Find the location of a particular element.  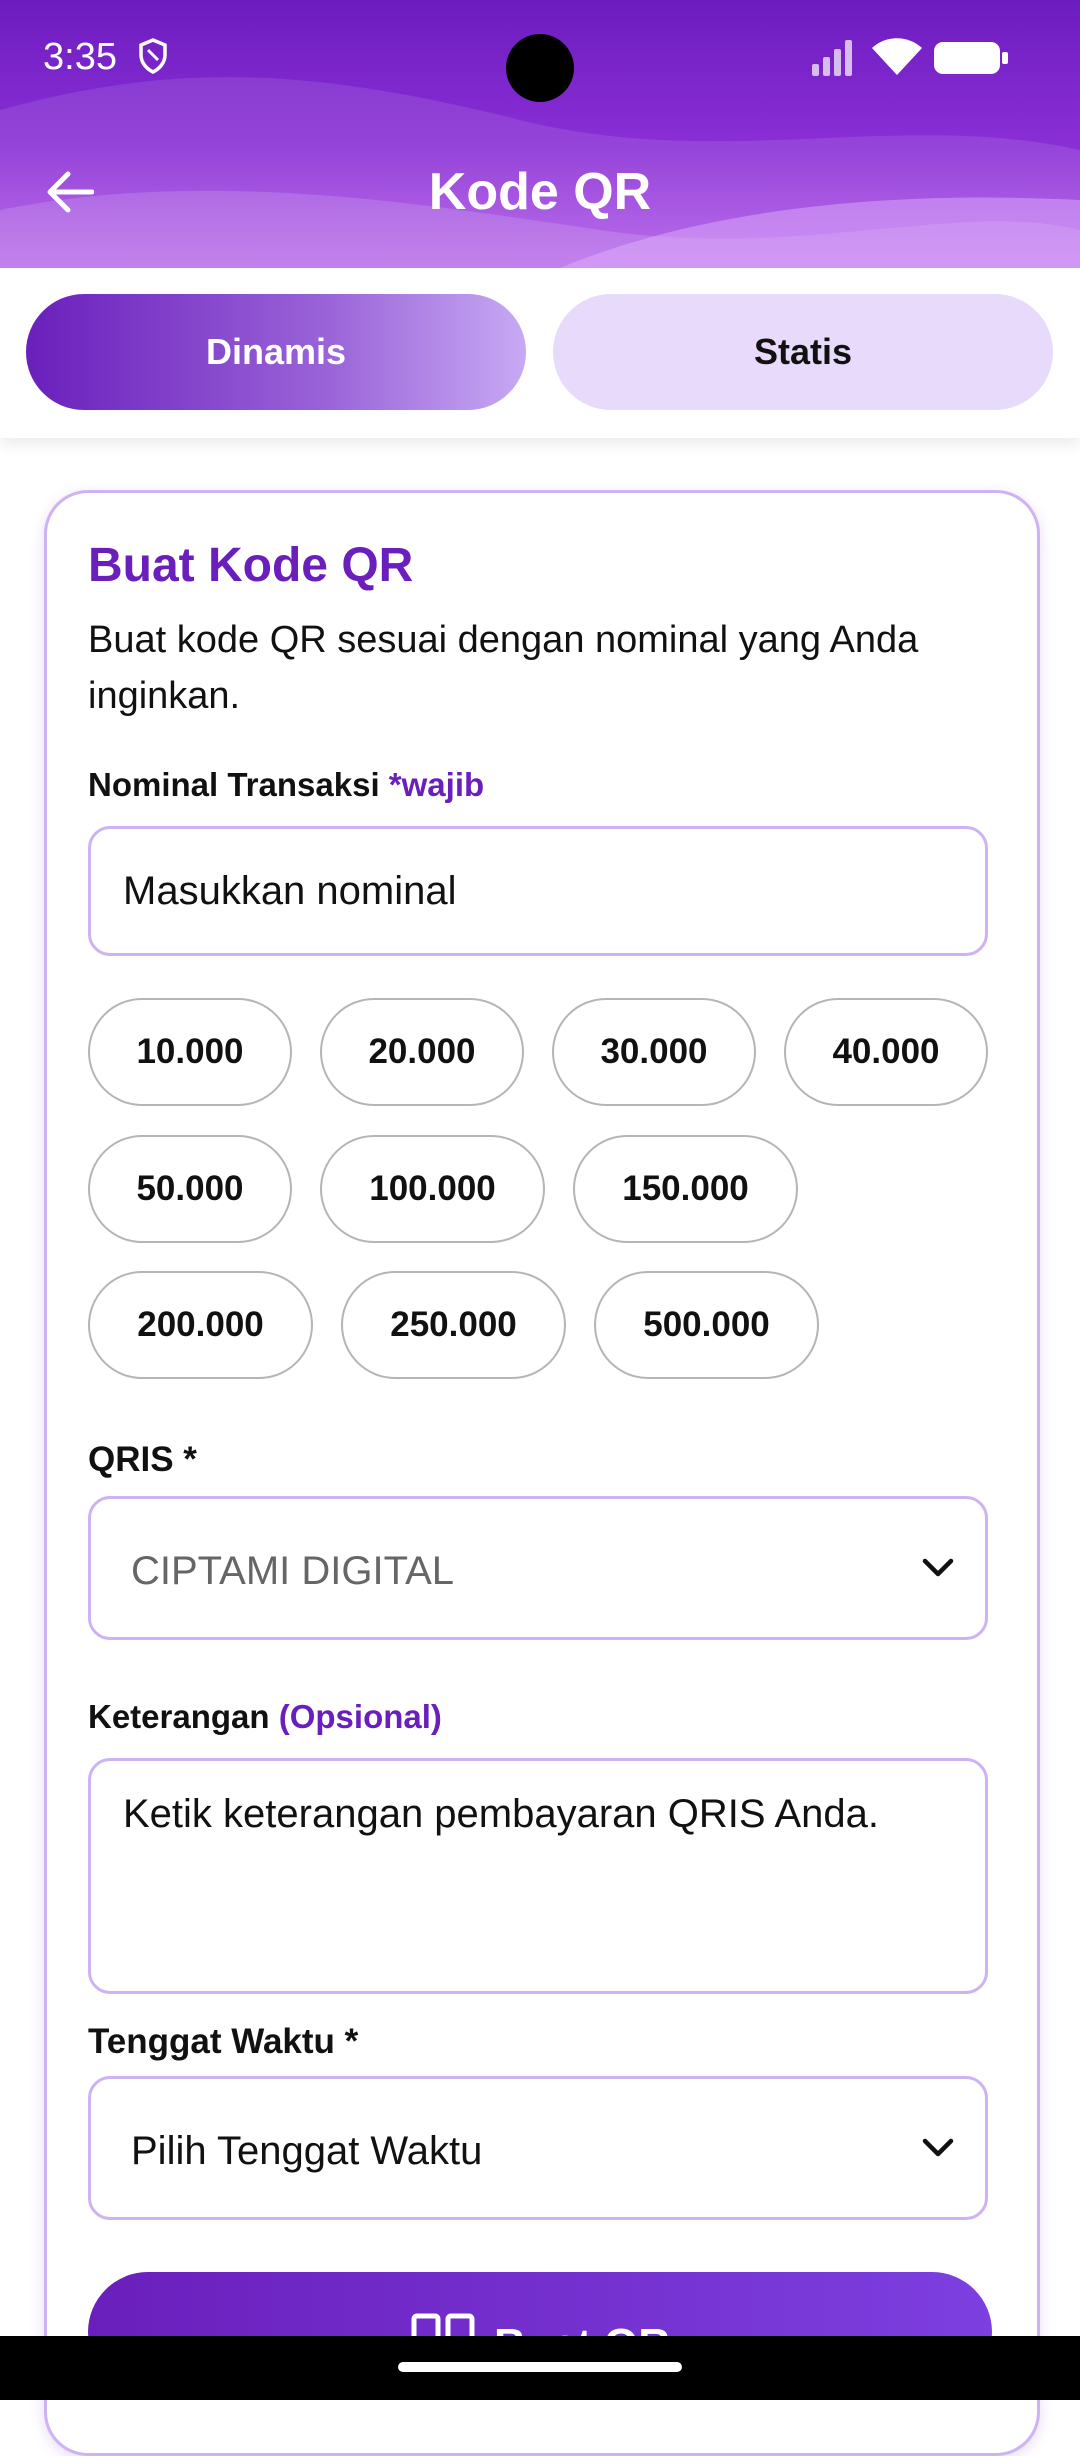

qris-selected-value: CIPTAMI DIGITAL is located at coordinates (292, 1571).